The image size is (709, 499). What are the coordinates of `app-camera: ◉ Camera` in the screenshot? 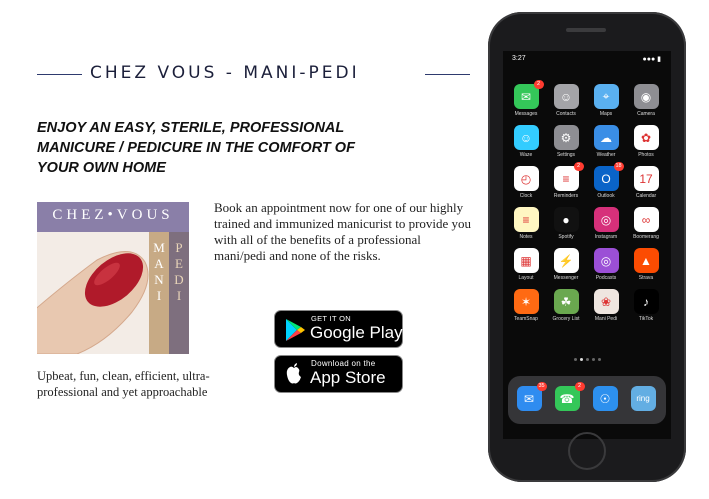 It's located at (646, 100).